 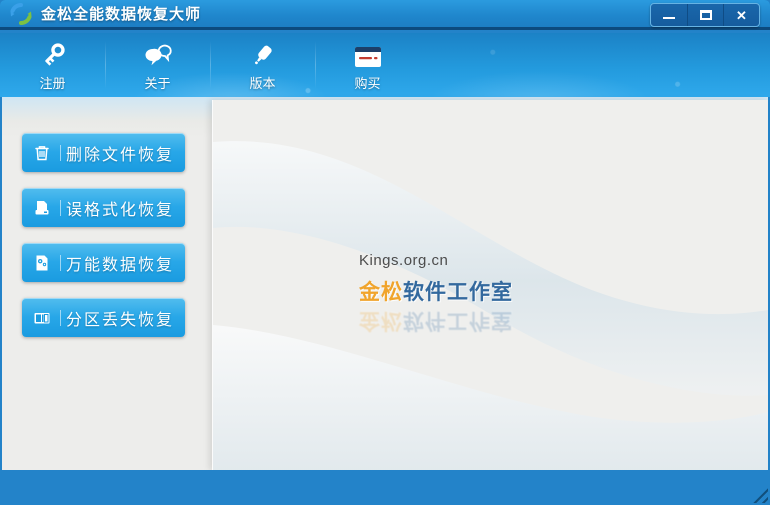 I want to click on window-title: 金松全能数据恢复大师, so click(x=121, y=14).